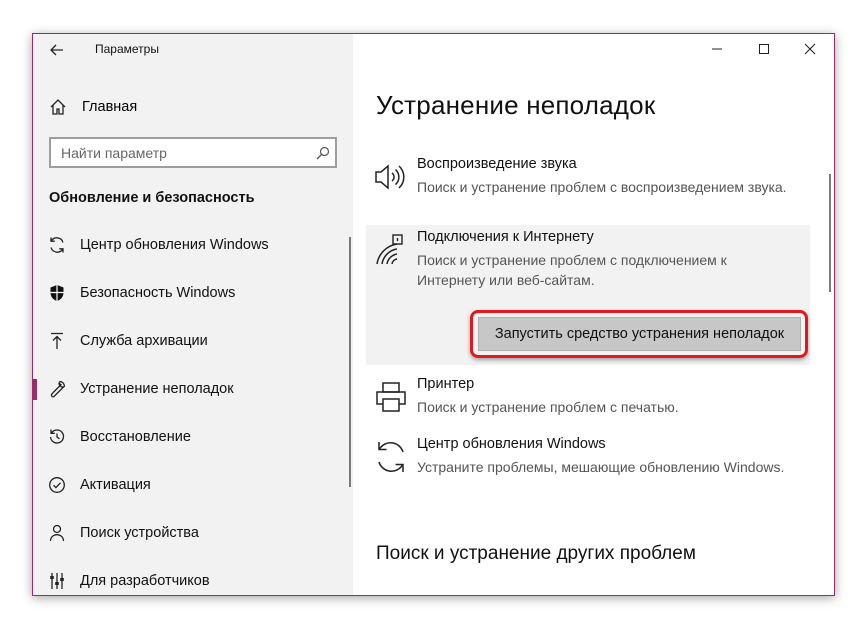 Image resolution: width=867 pixels, height=628 pixels. Describe the element at coordinates (57, 341) in the screenshot. I see `backup-arrow-icon` at that location.